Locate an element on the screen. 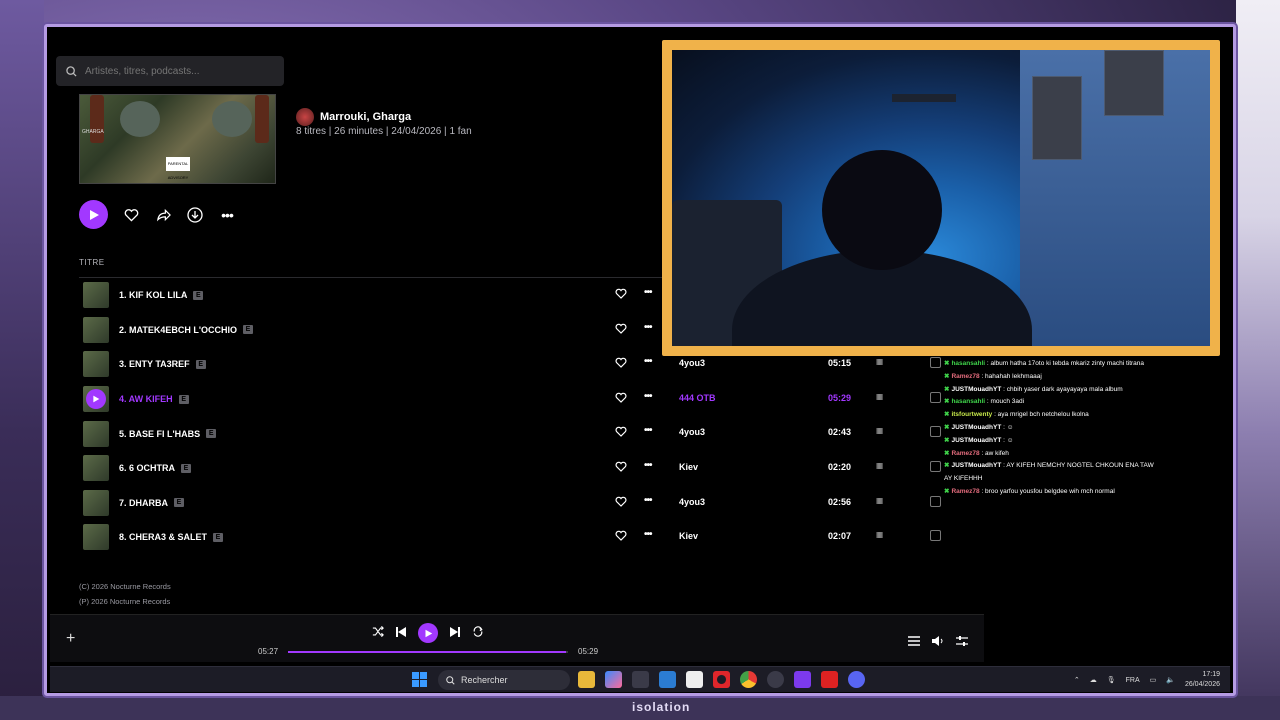 This screenshot has height=720, width=1280. microphone-icon: 🎙 is located at coordinates (1111, 680).